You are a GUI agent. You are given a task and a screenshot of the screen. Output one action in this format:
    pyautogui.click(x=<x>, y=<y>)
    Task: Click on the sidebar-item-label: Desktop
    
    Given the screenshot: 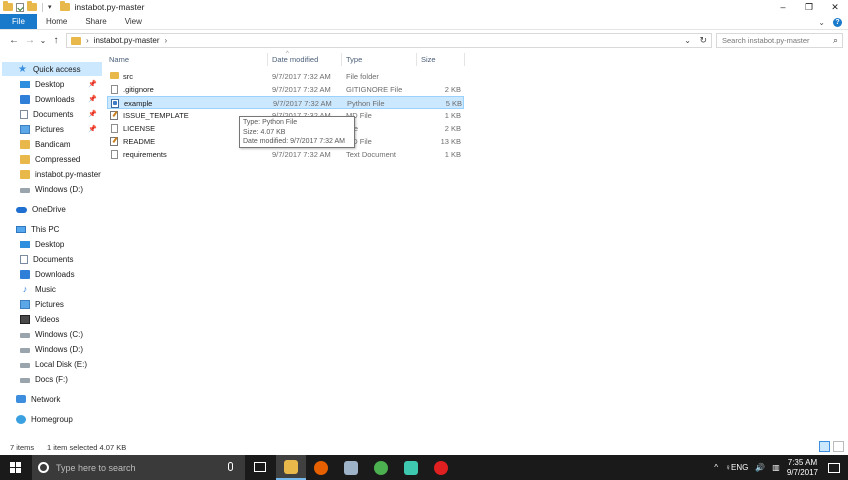 What is the action you would take?
    pyautogui.click(x=50, y=244)
    